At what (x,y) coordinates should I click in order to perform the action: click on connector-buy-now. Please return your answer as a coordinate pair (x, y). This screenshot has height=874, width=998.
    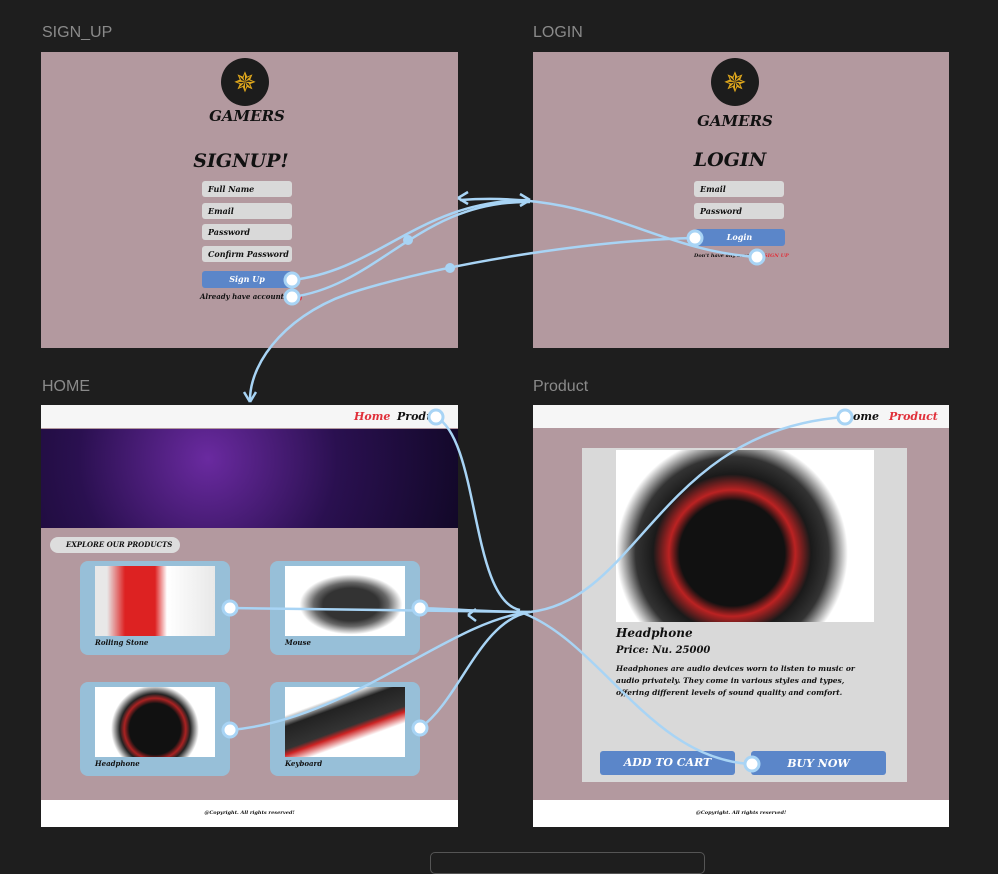
    Looking at the image, I should click on (636, 688).